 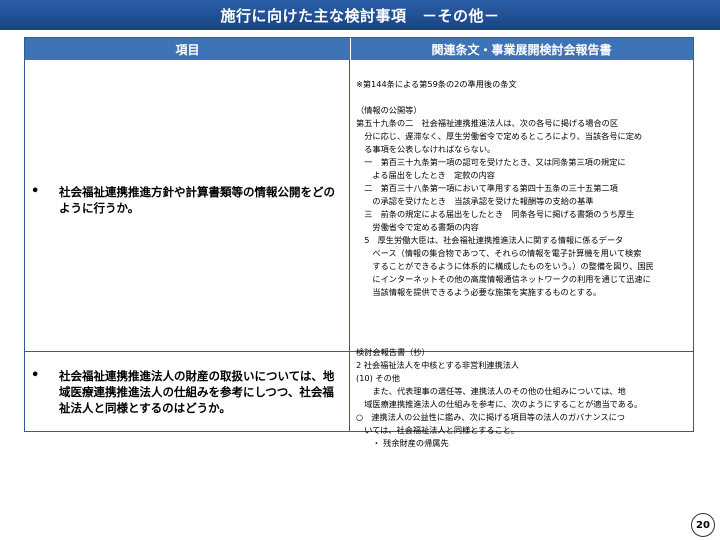 I want to click on reference-line: よる届出をしたとき 定款の内容, so click(x=425, y=175).